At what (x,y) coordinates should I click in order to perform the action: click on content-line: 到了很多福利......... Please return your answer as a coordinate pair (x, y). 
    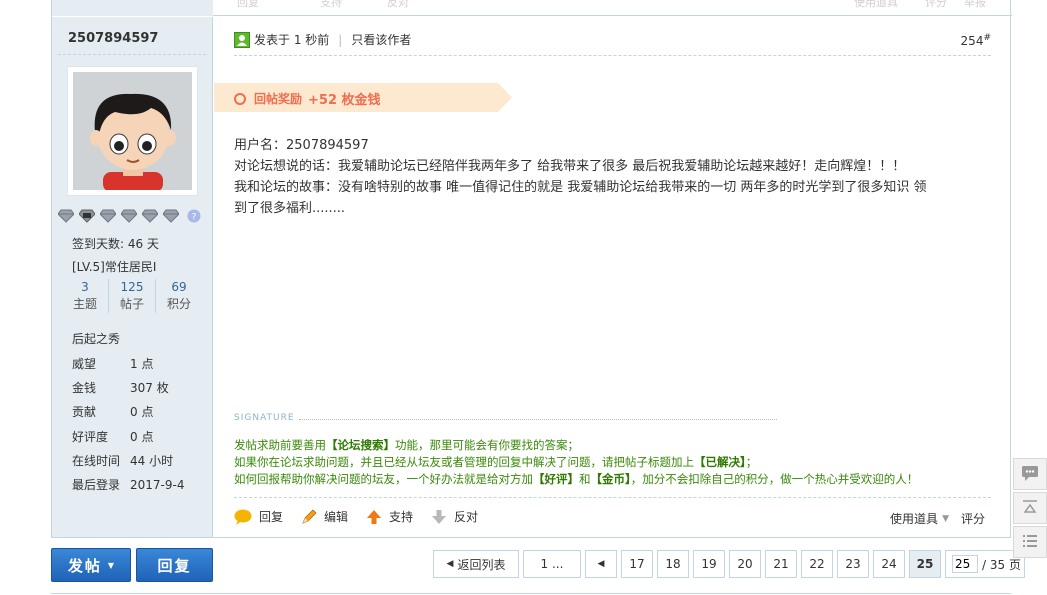
    Looking at the image, I should click on (290, 208).